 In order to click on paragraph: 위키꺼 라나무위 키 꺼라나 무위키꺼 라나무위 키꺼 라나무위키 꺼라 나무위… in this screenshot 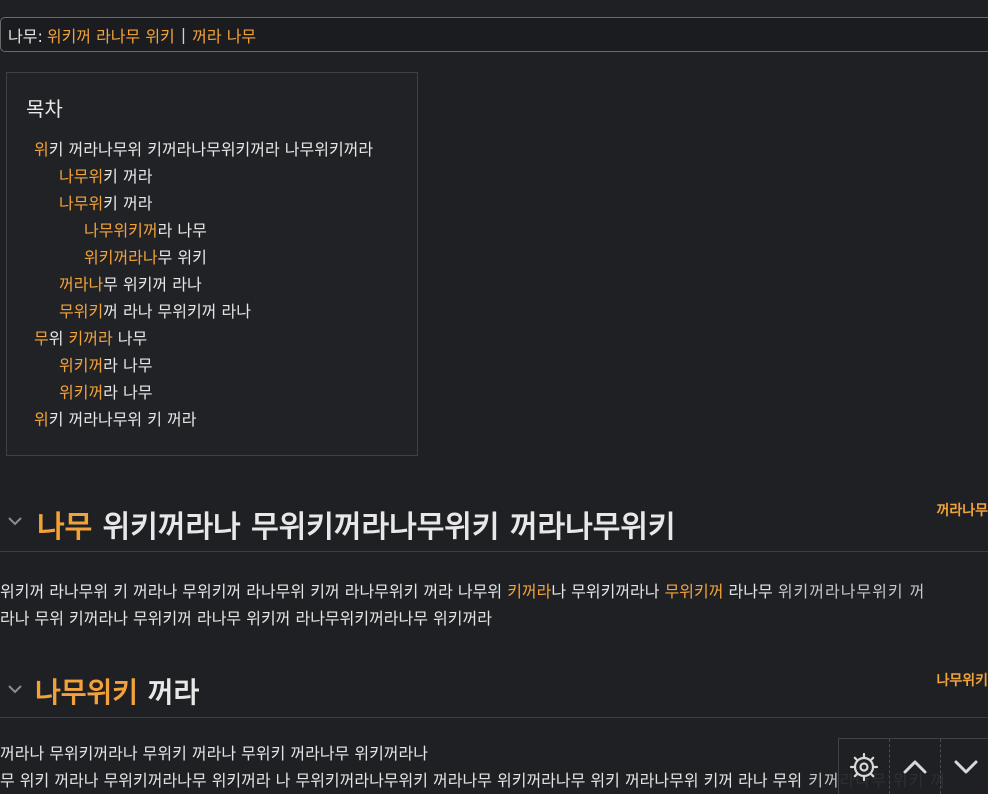, I will do `click(494, 605)`.